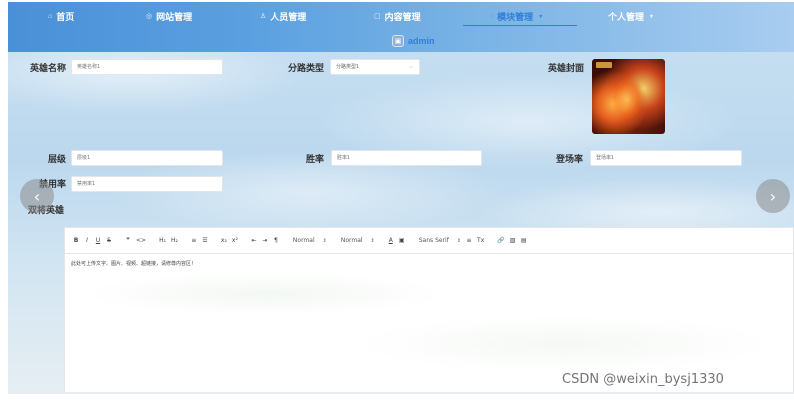 The image size is (794, 401). Describe the element at coordinates (141, 241) in the screenshot. I see `code-block-button: <>` at that location.